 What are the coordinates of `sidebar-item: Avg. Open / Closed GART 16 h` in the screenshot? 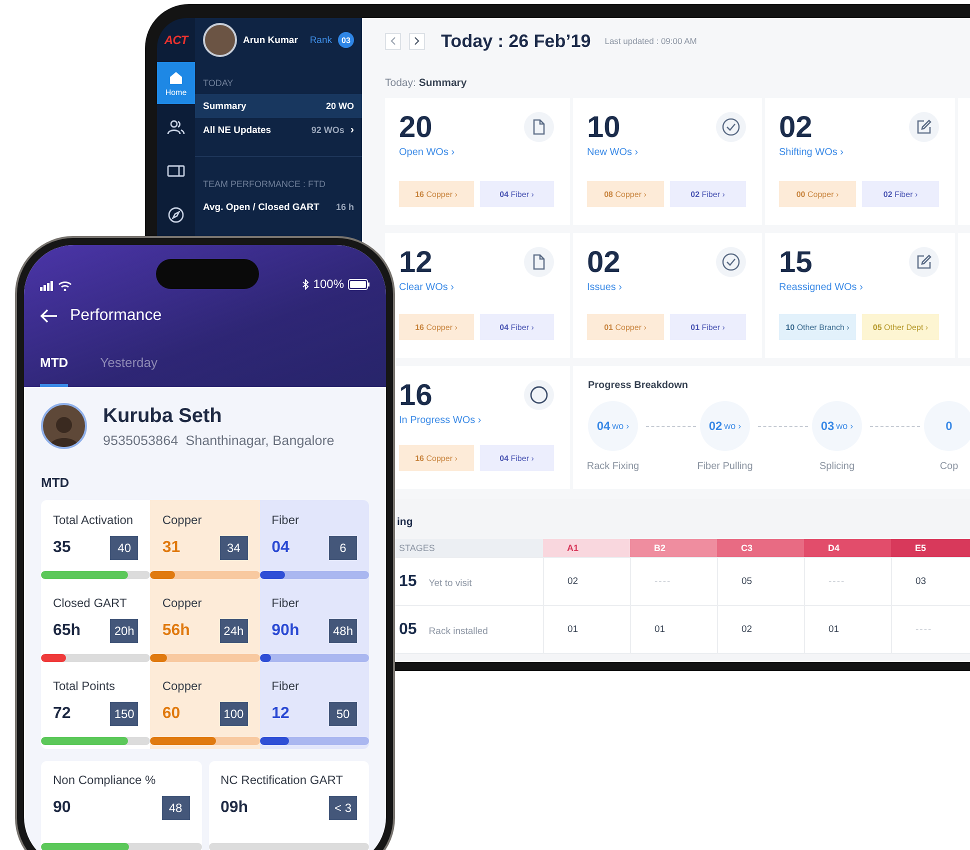 It's located at (278, 207).